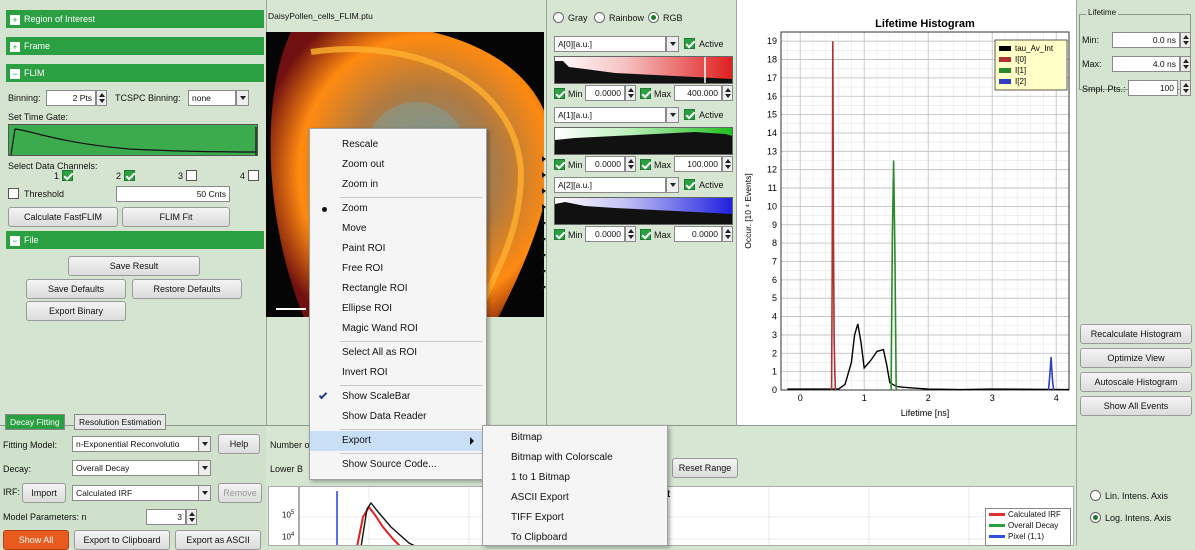  Describe the element at coordinates (63, 217) in the screenshot. I see `calculate-fastflim-button: Calculate FastFLIM` at that location.